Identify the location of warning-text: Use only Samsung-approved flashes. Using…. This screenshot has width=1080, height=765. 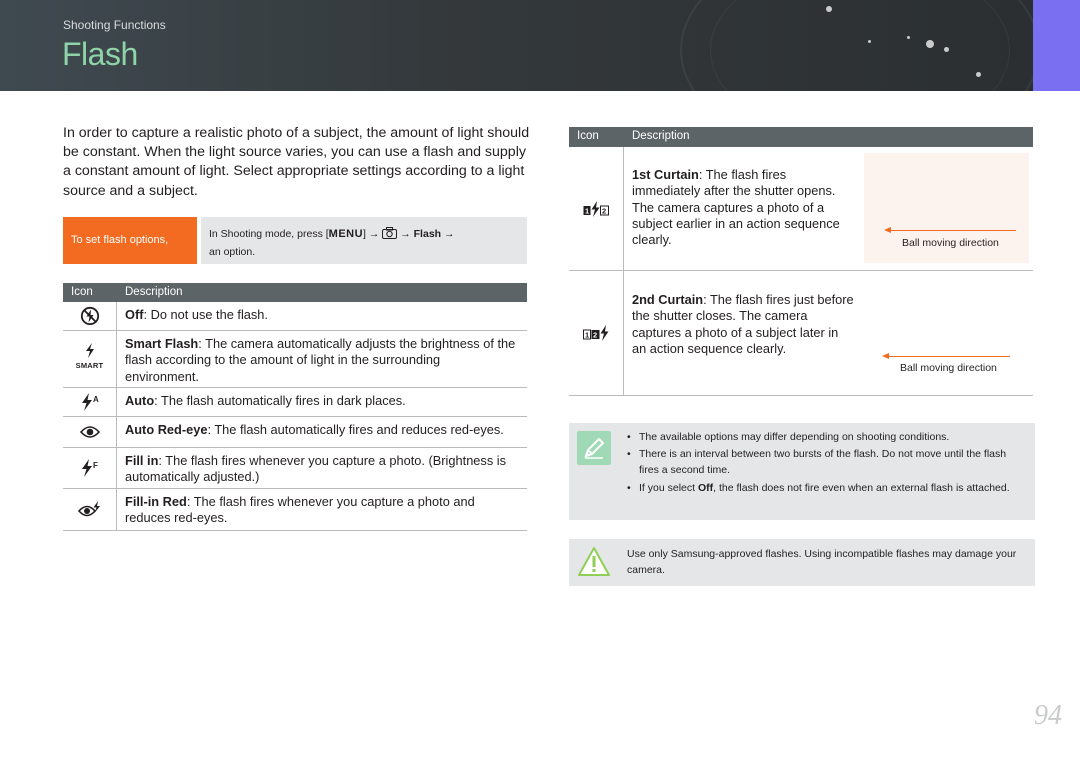
(822, 562).